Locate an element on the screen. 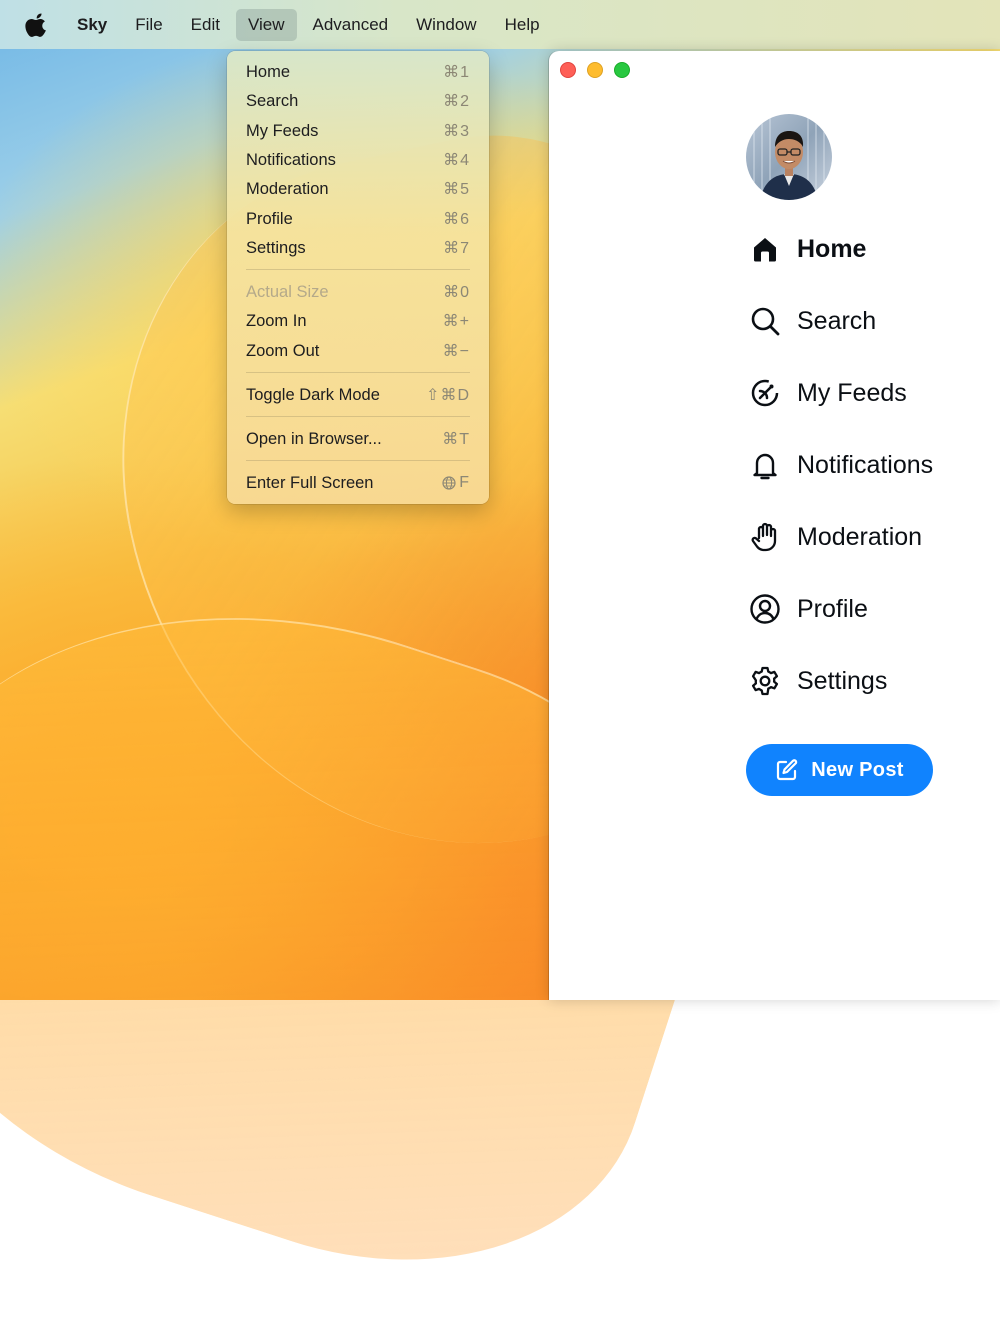 This screenshot has width=1000, height=1331. sidebar-item-label: Profile is located at coordinates (832, 608).